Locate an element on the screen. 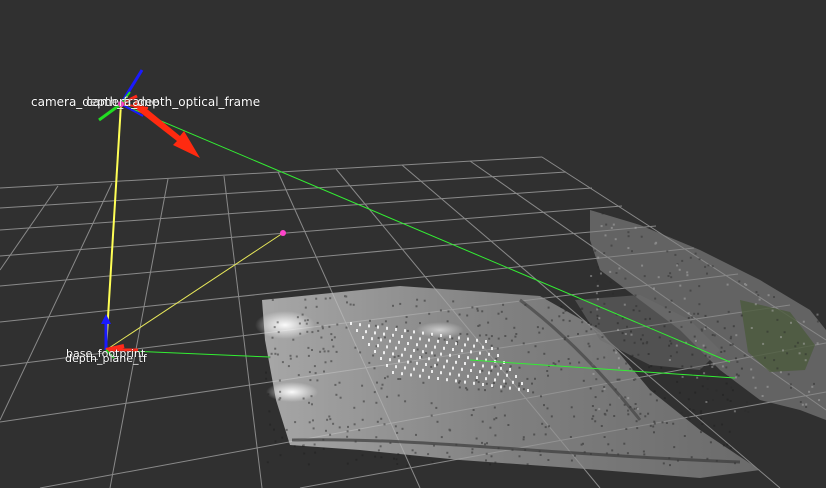  tf-link-base-to-marker is located at coordinates (194, 291).